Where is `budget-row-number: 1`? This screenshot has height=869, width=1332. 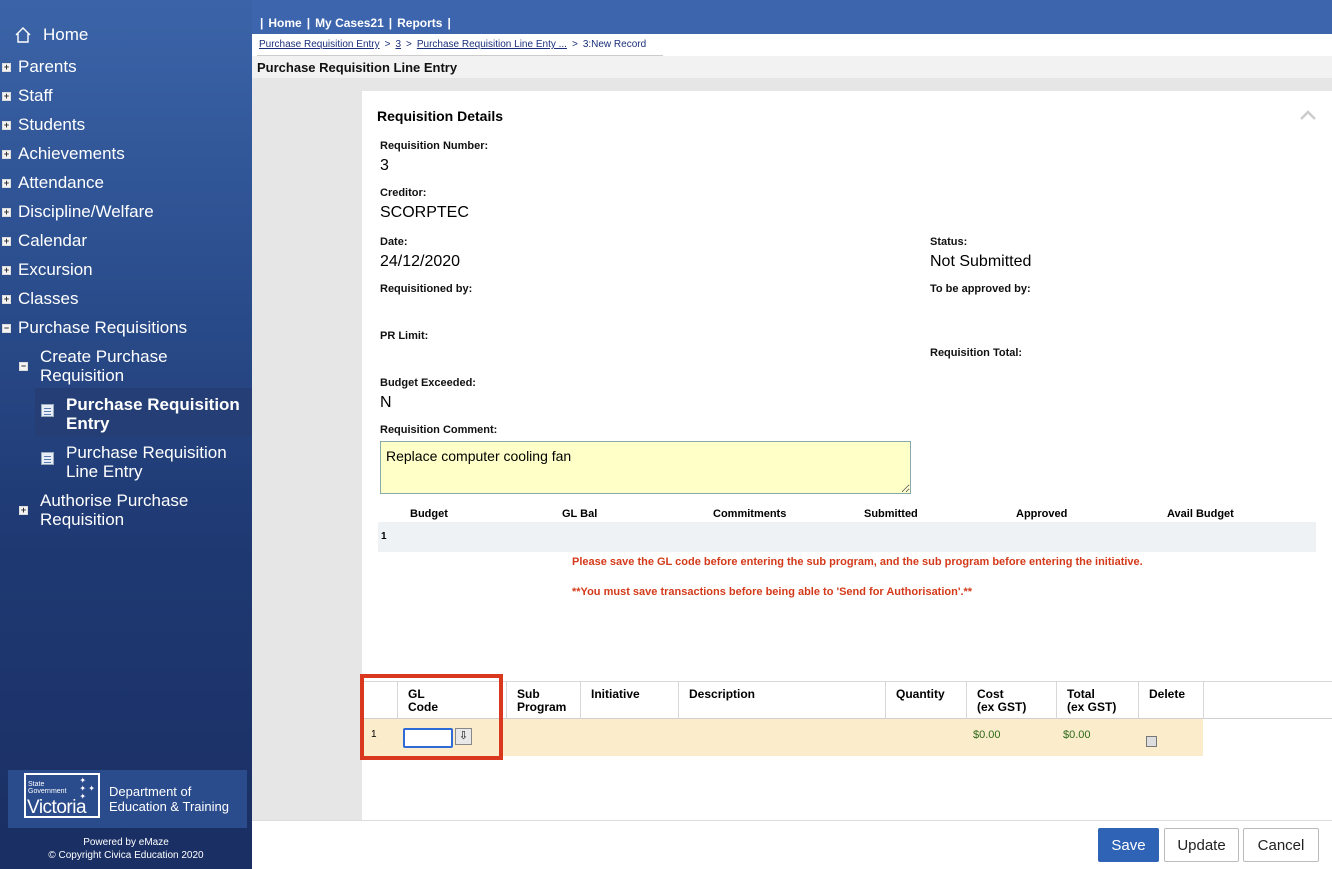
budget-row-number: 1 is located at coordinates (384, 536).